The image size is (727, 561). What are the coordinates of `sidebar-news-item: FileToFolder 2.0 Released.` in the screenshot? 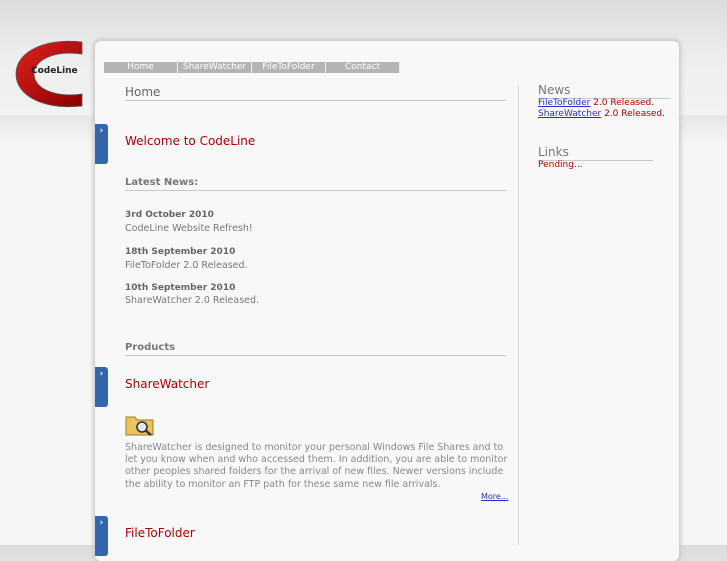 It's located at (596, 103).